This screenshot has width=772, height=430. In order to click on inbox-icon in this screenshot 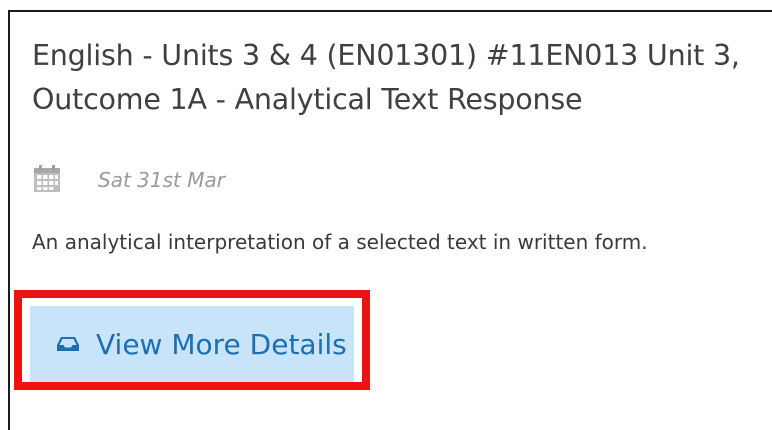, I will do `click(68, 344)`.